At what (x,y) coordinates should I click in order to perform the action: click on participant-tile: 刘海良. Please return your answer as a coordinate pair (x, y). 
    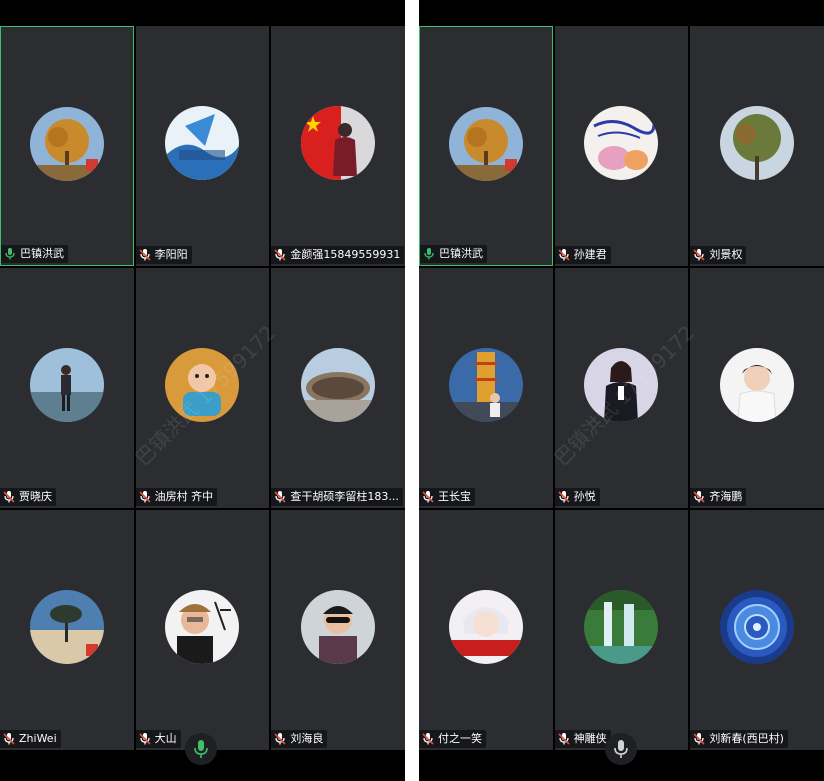
    Looking at the image, I should click on (338, 630).